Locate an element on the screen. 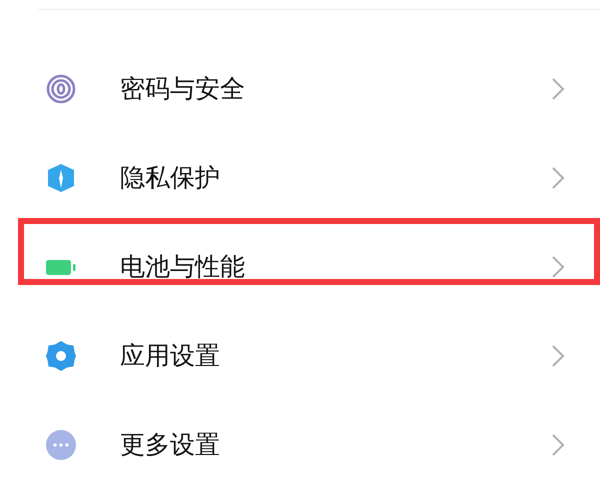 This screenshot has height=480, width=600. shield-icon is located at coordinates (61, 178).